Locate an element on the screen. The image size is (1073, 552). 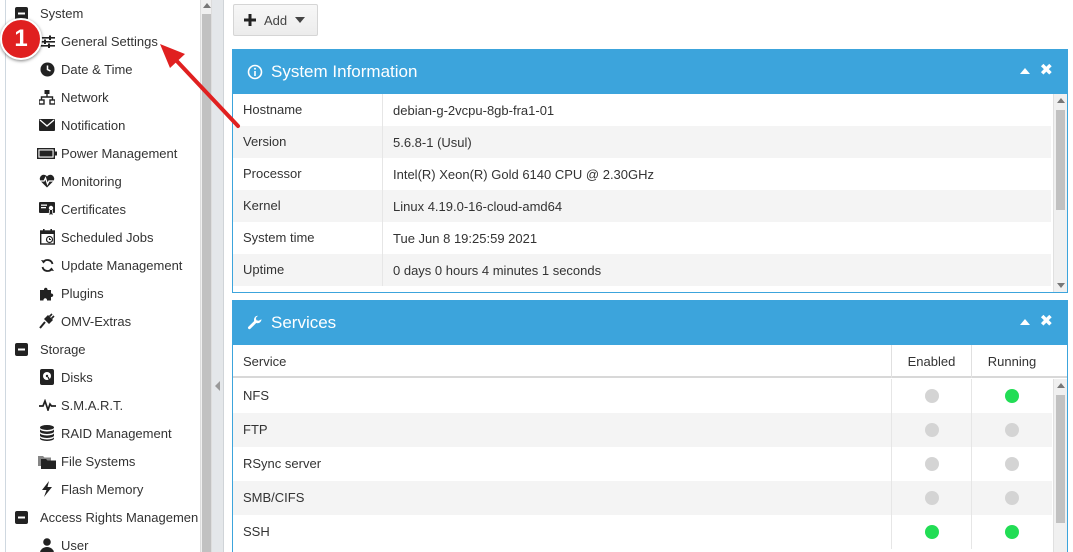
sidebar-item: Update Management is located at coordinates (103, 265).